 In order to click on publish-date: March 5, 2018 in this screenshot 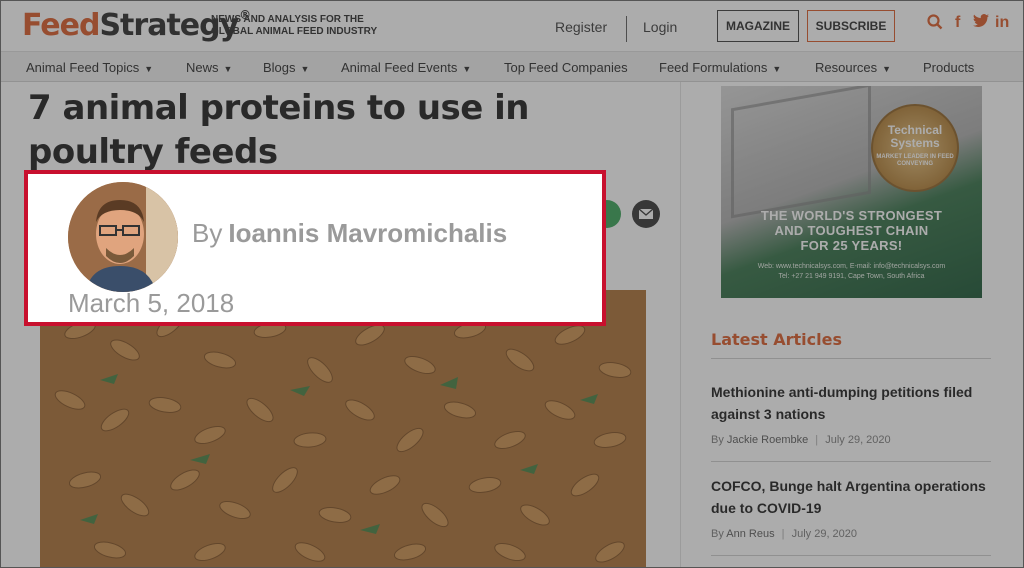, I will do `click(151, 303)`.